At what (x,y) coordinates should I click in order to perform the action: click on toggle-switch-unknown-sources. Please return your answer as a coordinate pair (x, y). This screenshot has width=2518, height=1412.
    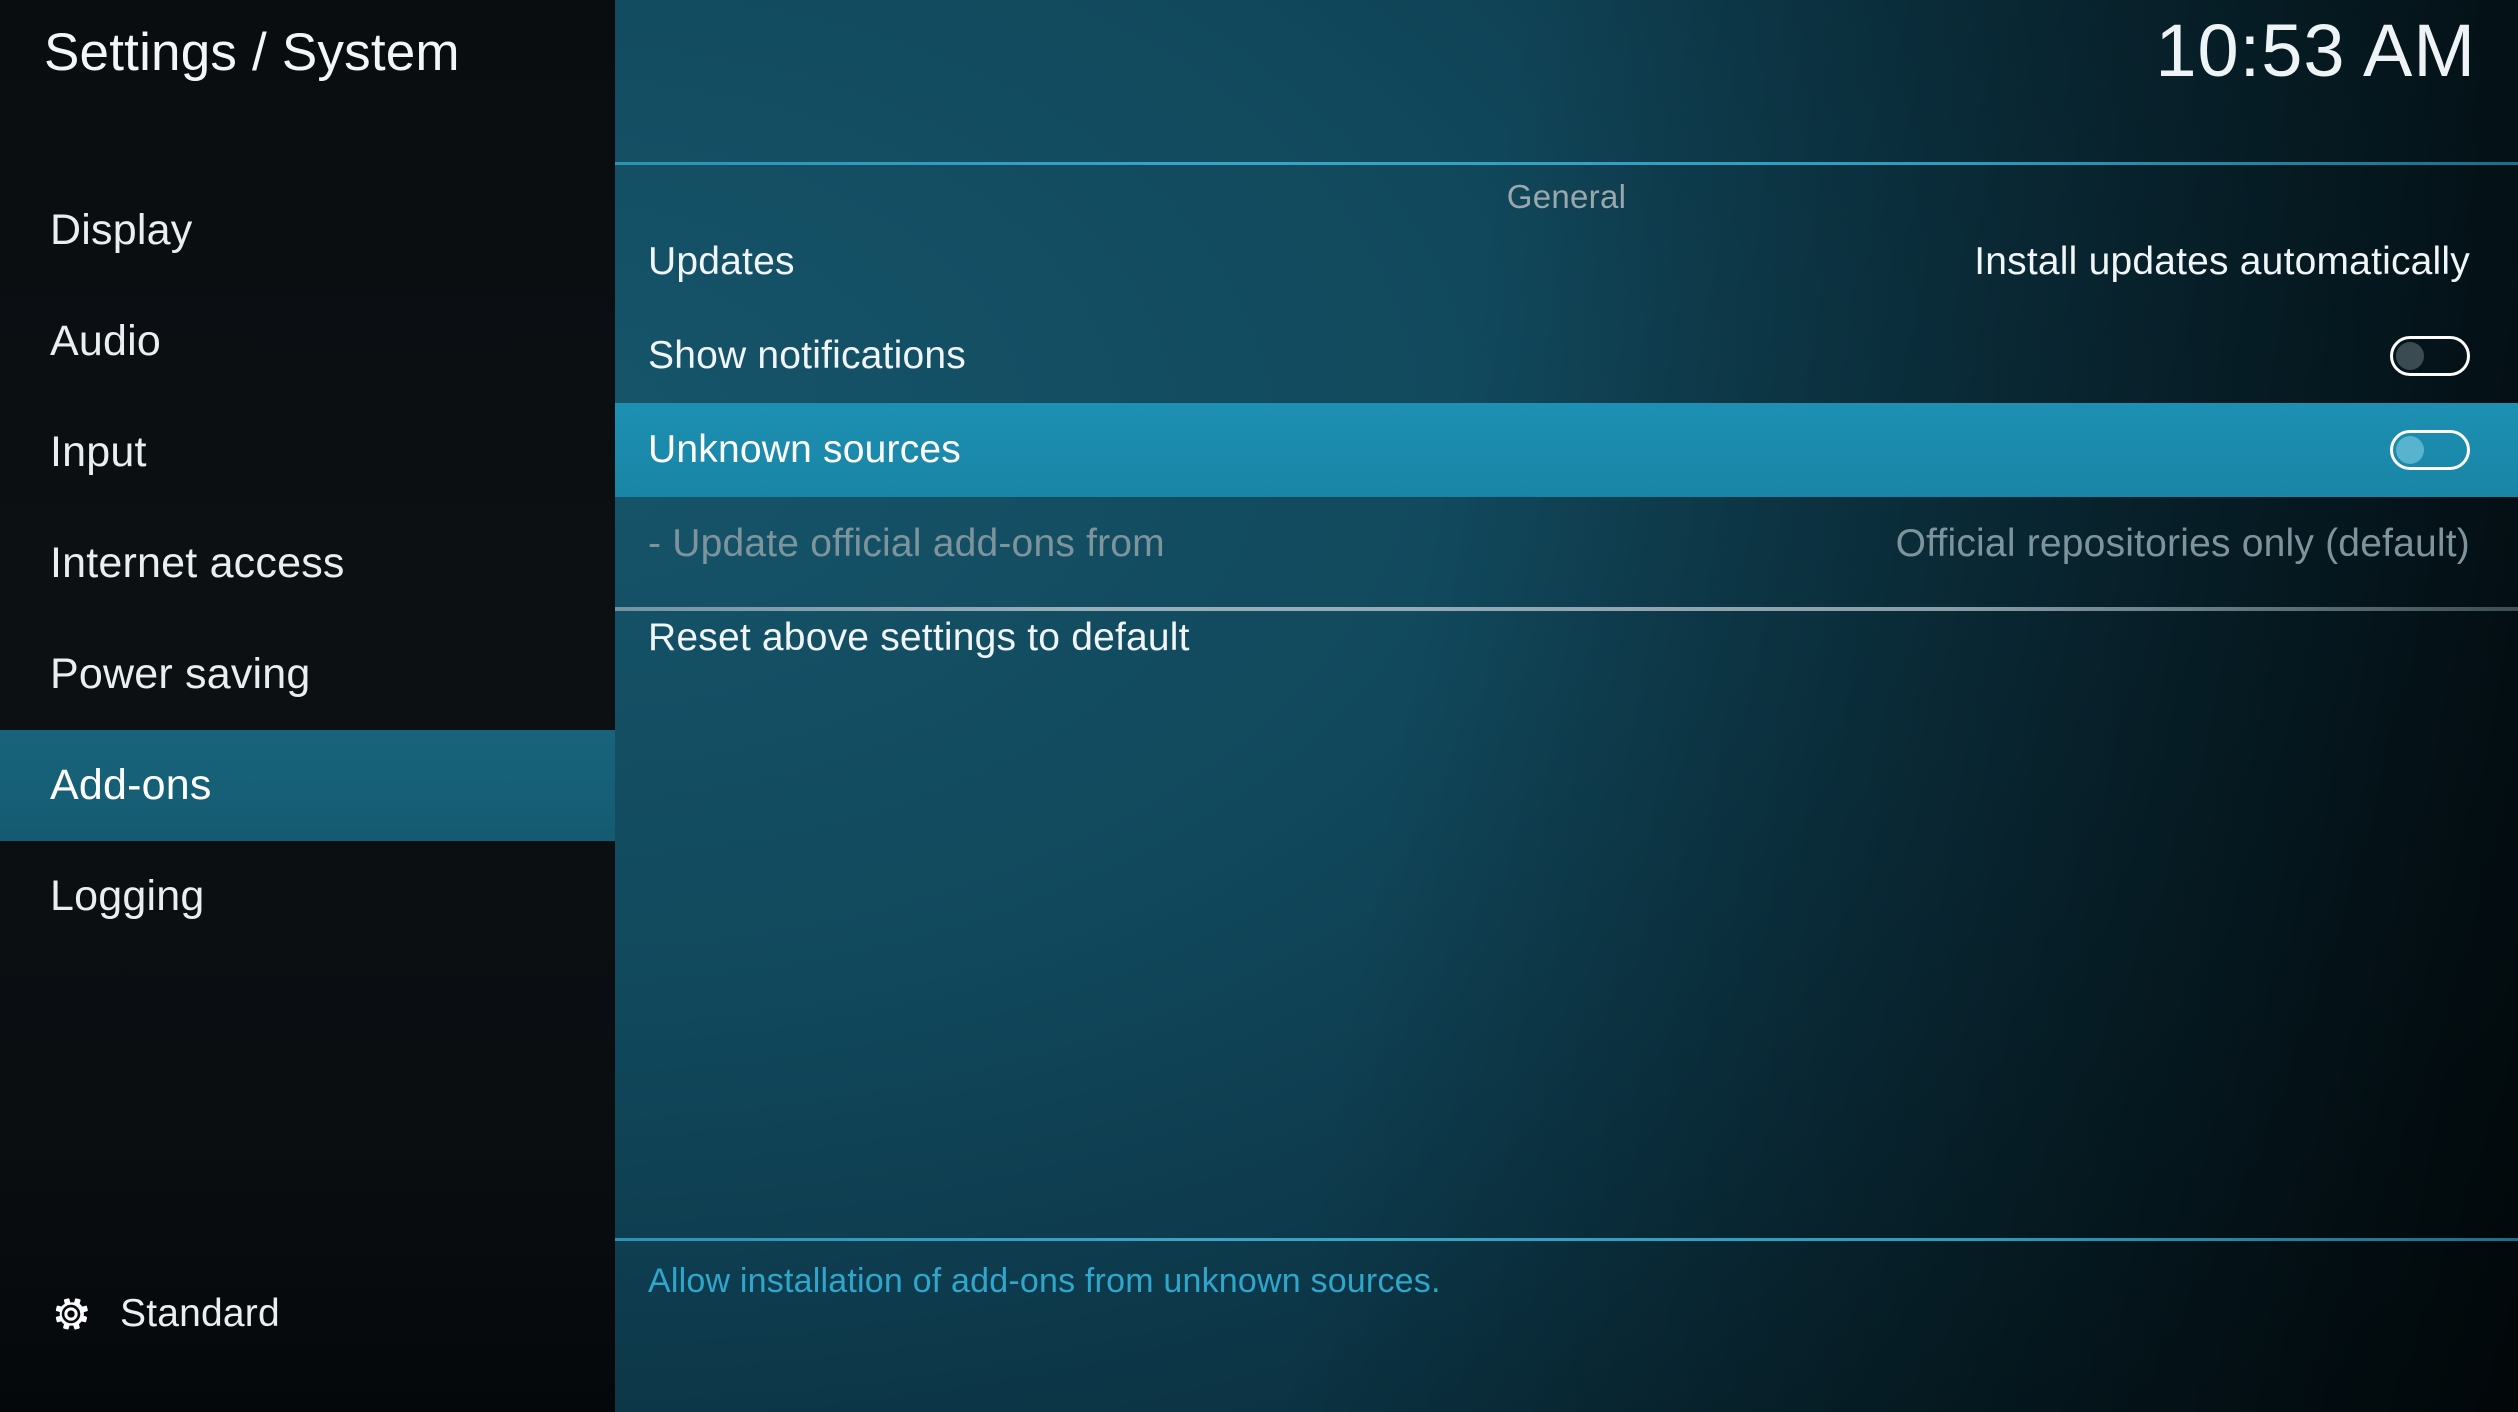
    Looking at the image, I should click on (2430, 450).